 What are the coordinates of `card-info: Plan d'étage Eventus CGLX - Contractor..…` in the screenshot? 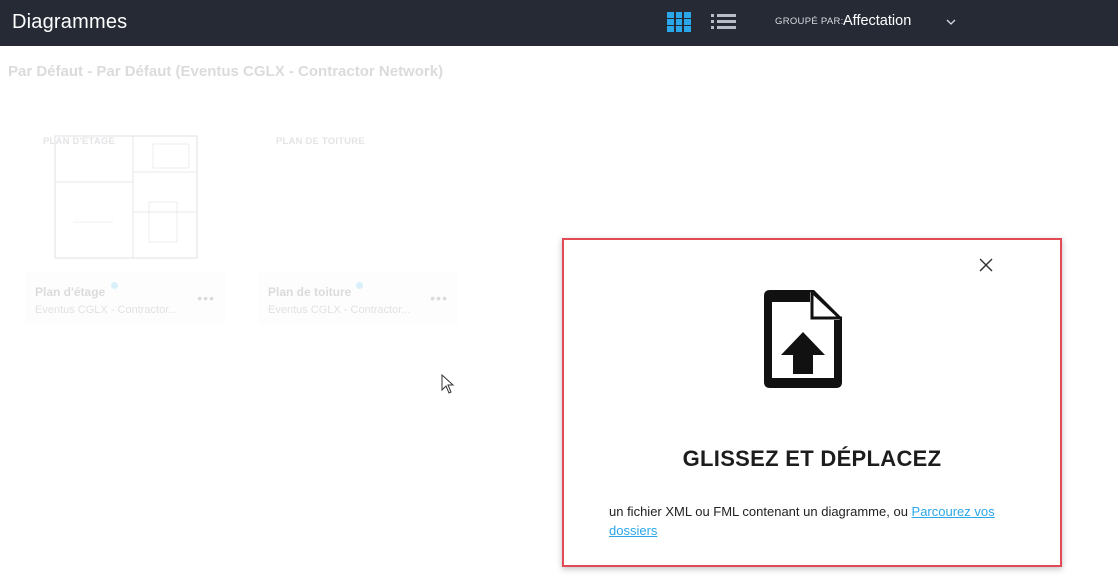 It's located at (125, 298).